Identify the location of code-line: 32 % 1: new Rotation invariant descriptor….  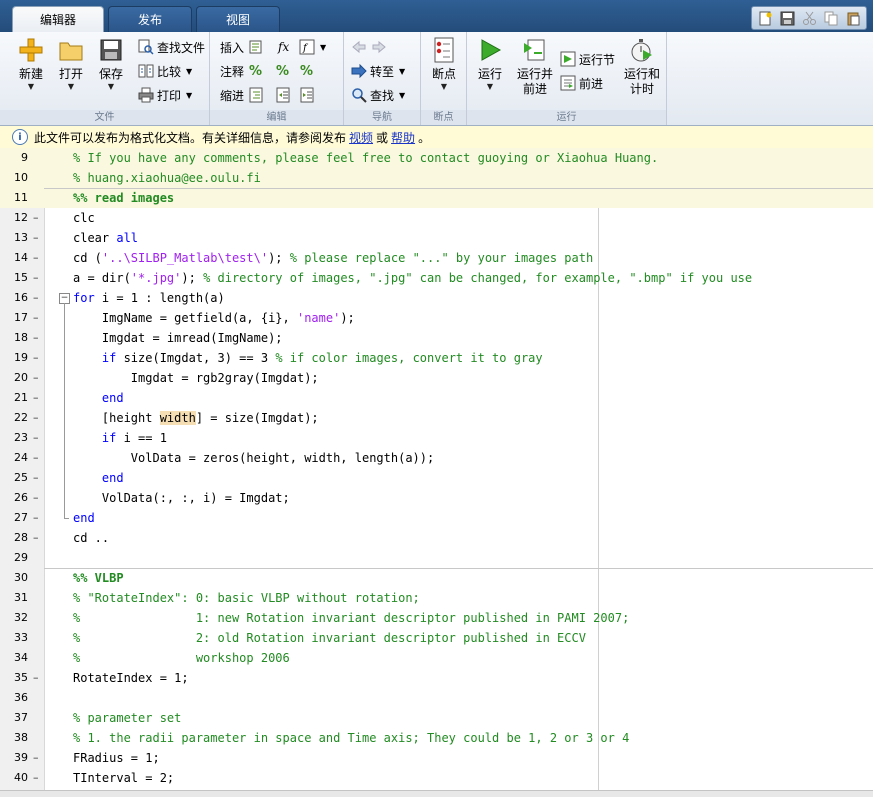
(436, 618).